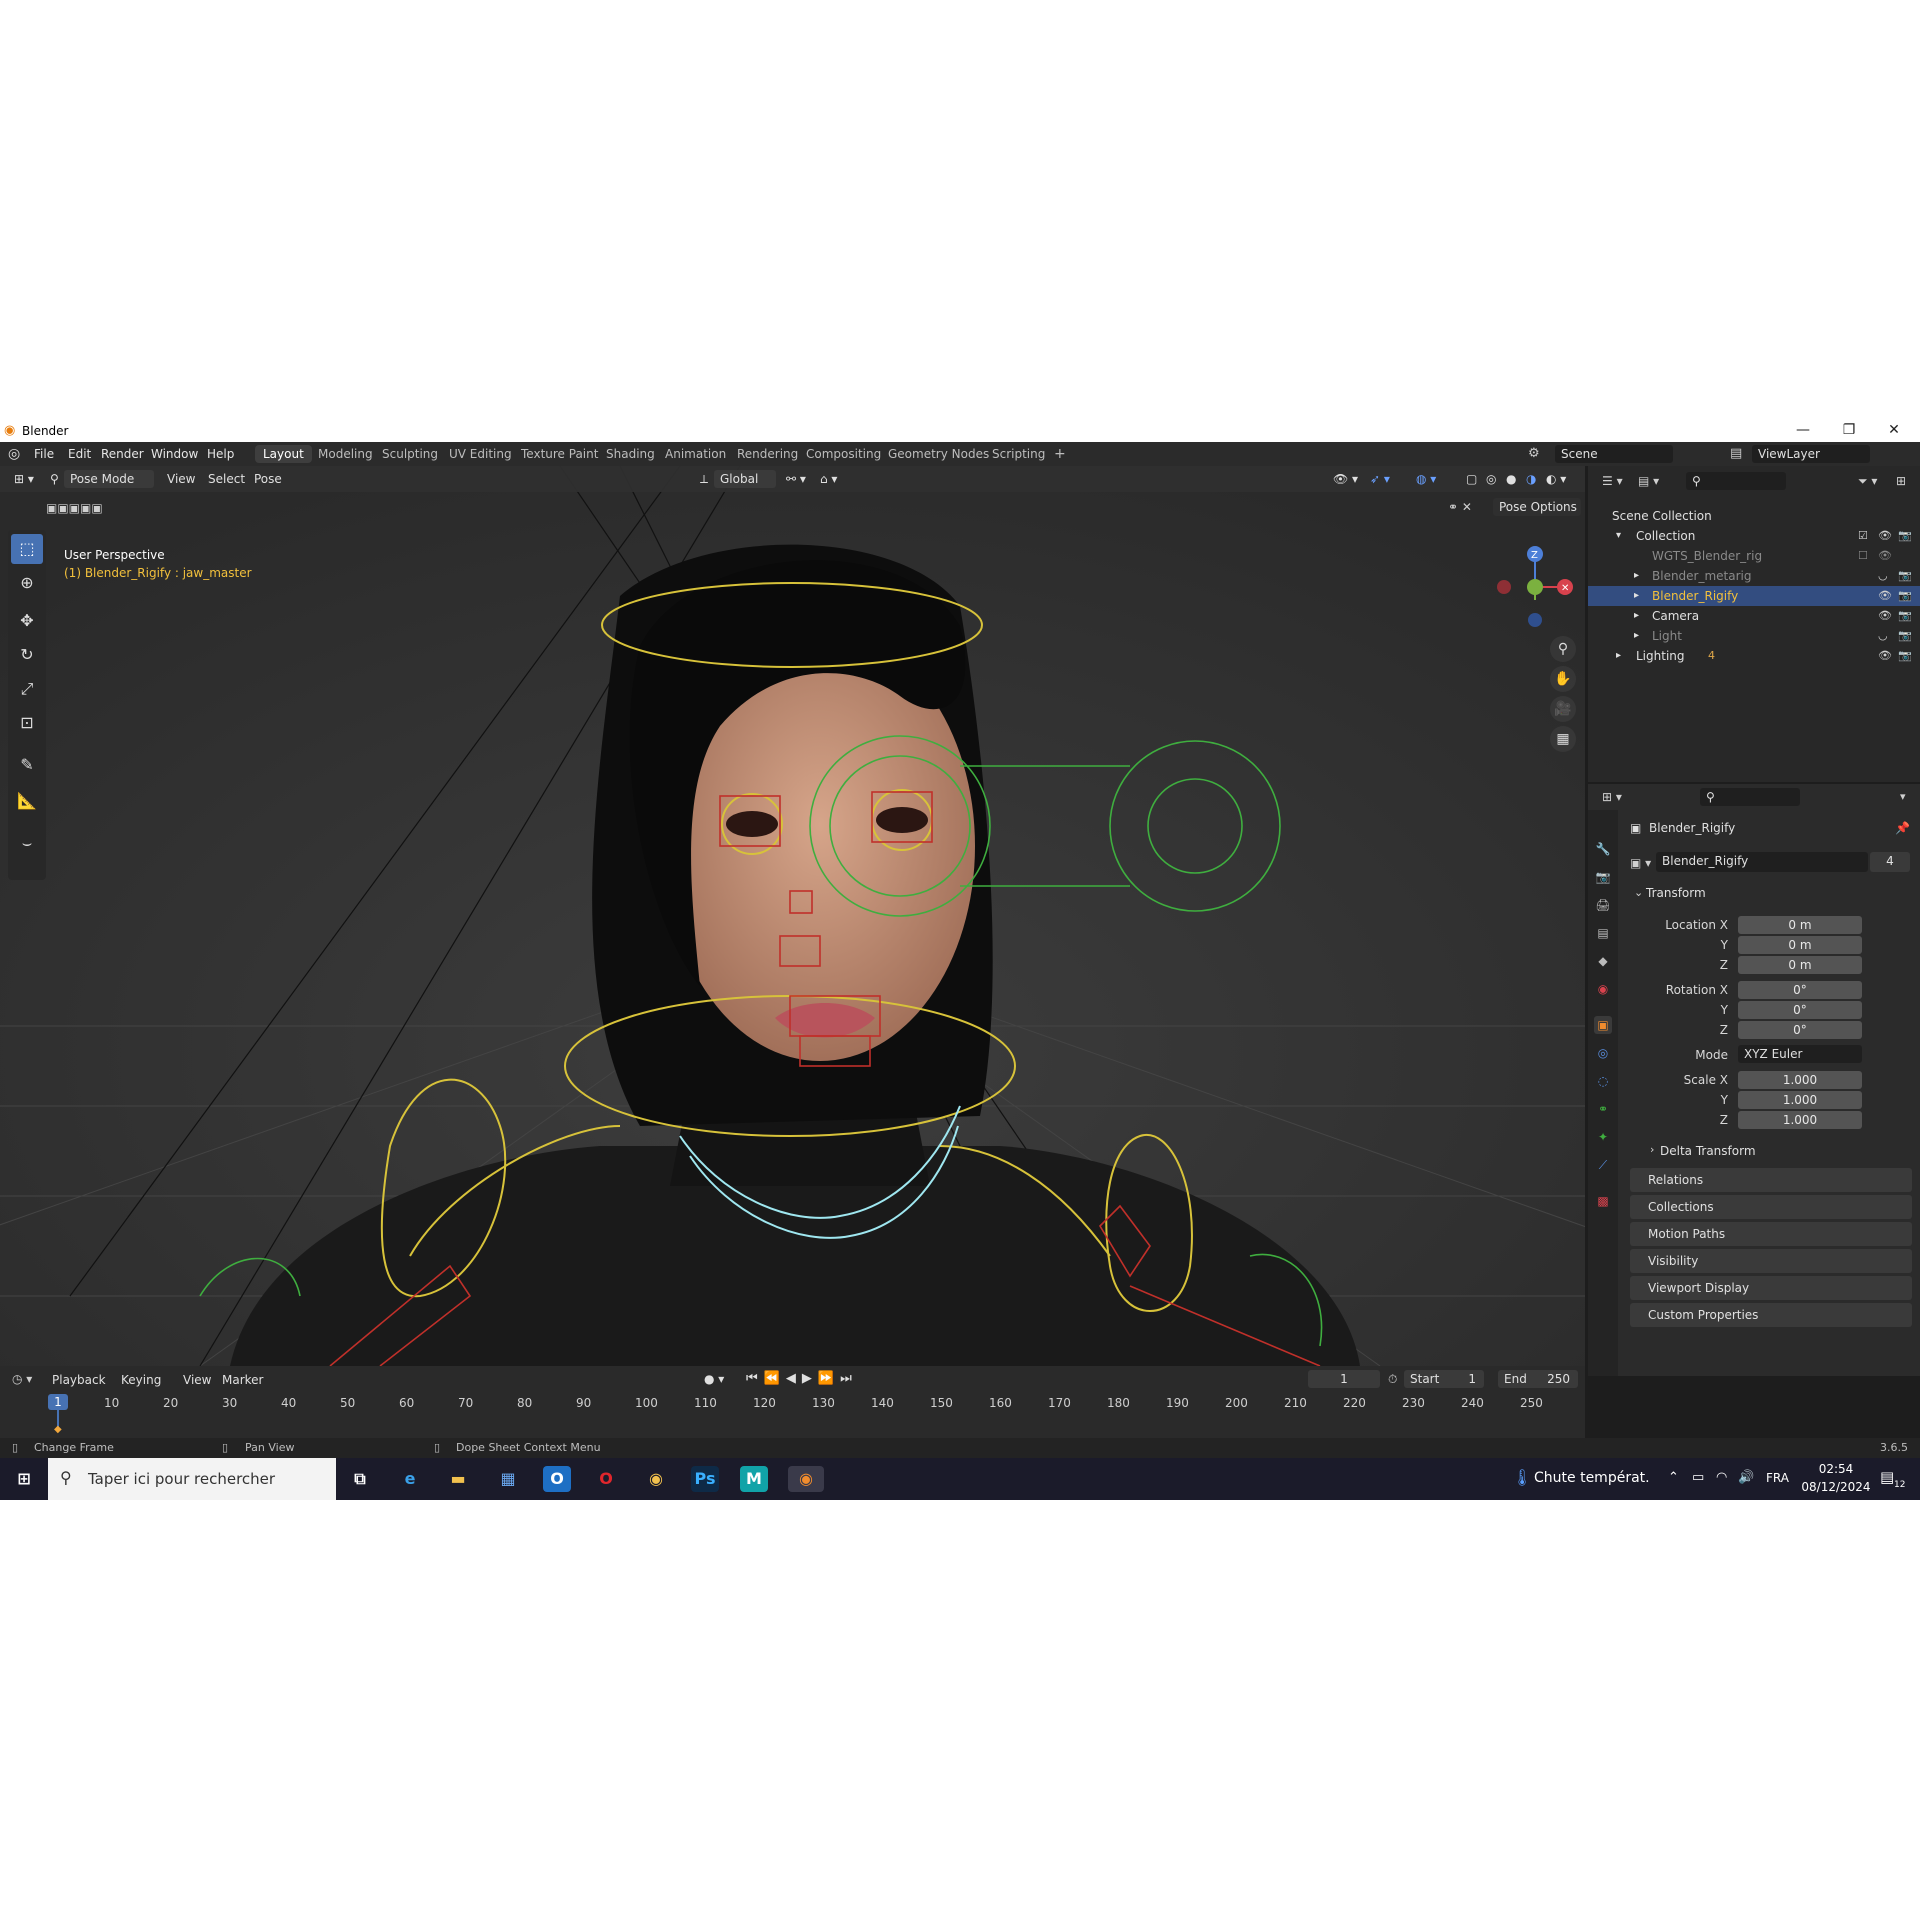  What do you see at coordinates (1754, 616) in the screenshot?
I see `outliner-row-camera: ▸ Camera 👁 📷` at bounding box center [1754, 616].